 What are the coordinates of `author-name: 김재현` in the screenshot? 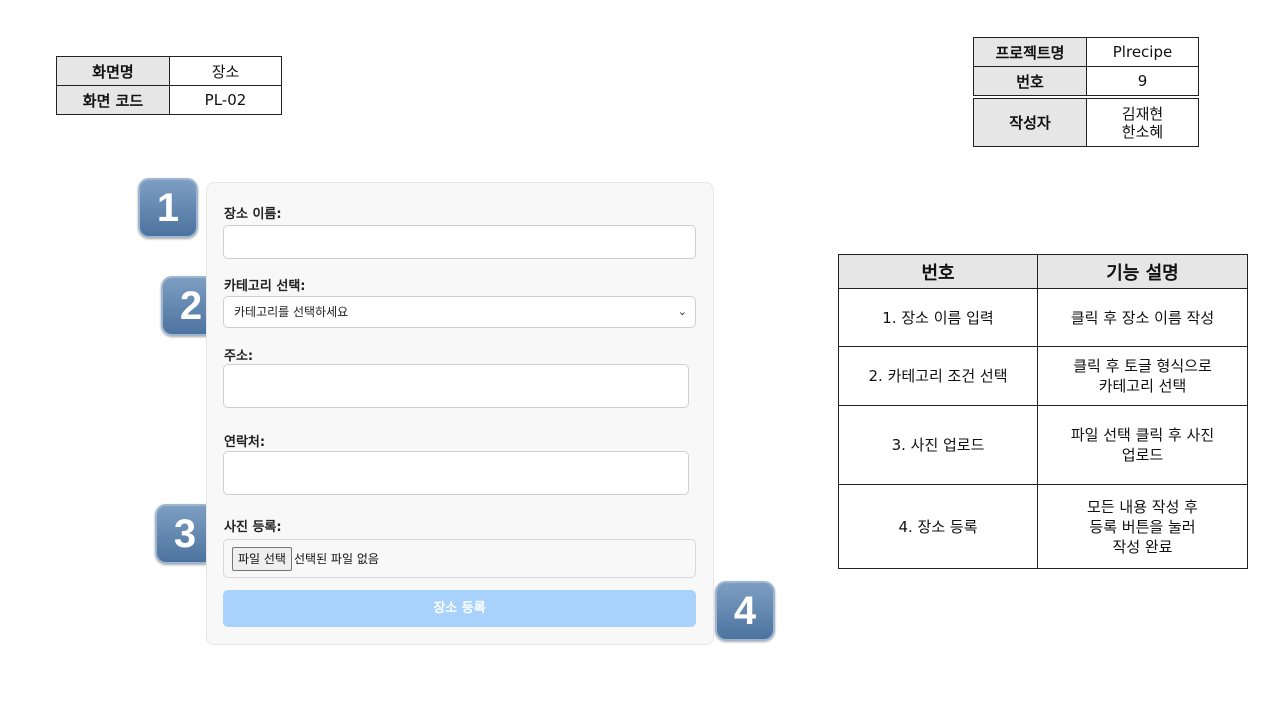 It's located at (1142, 113).